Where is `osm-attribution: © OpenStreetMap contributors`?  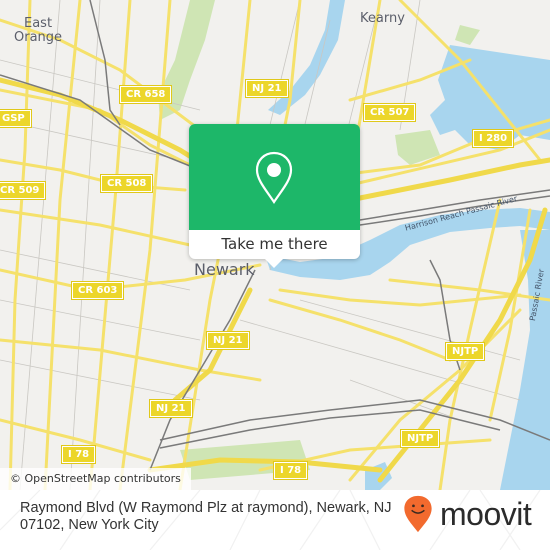 osm-attribution: © OpenStreetMap contributors is located at coordinates (95, 479).